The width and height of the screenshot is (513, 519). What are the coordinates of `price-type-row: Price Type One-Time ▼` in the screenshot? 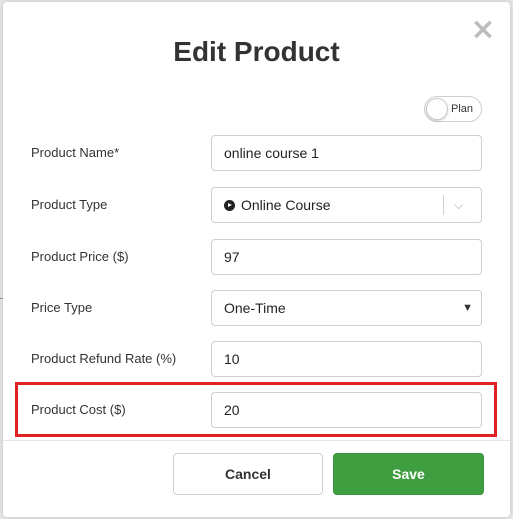 It's located at (256, 308).